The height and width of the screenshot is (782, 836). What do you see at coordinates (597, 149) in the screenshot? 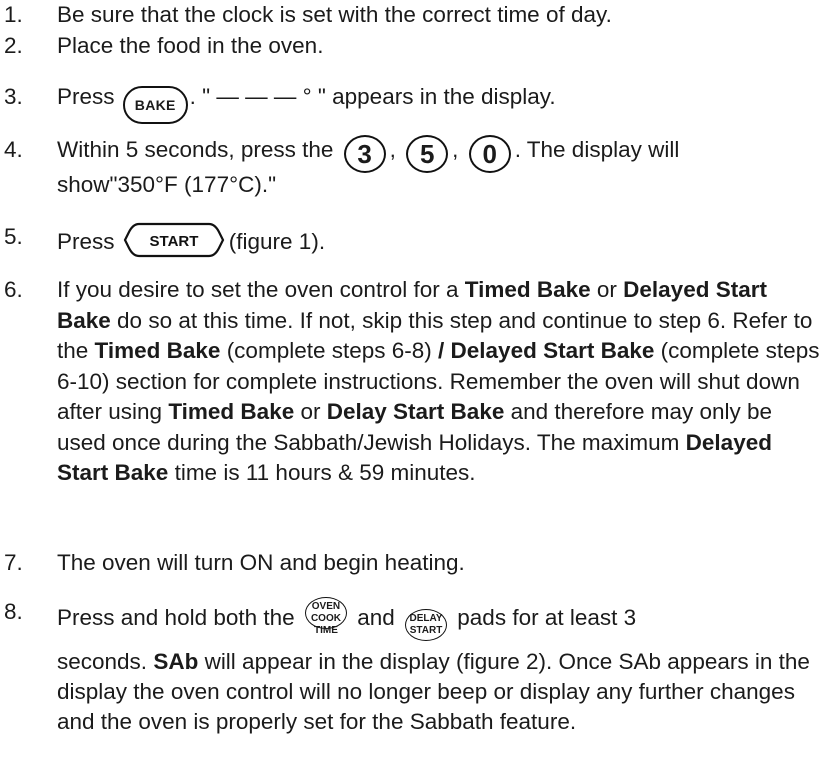
I see `step-text-post: . The display will` at bounding box center [597, 149].